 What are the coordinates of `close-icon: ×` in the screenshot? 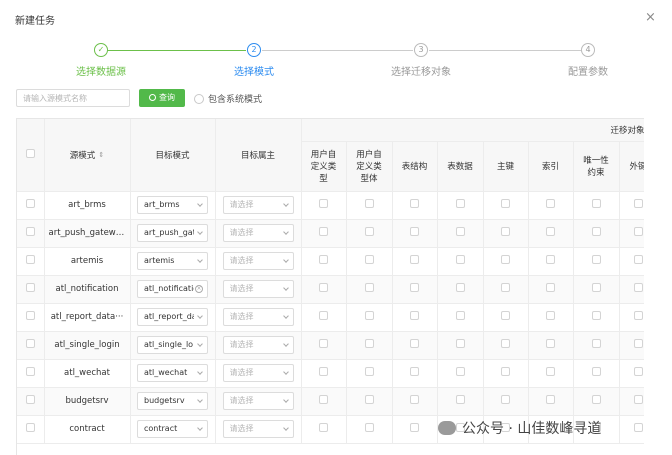 It's located at (650, 17).